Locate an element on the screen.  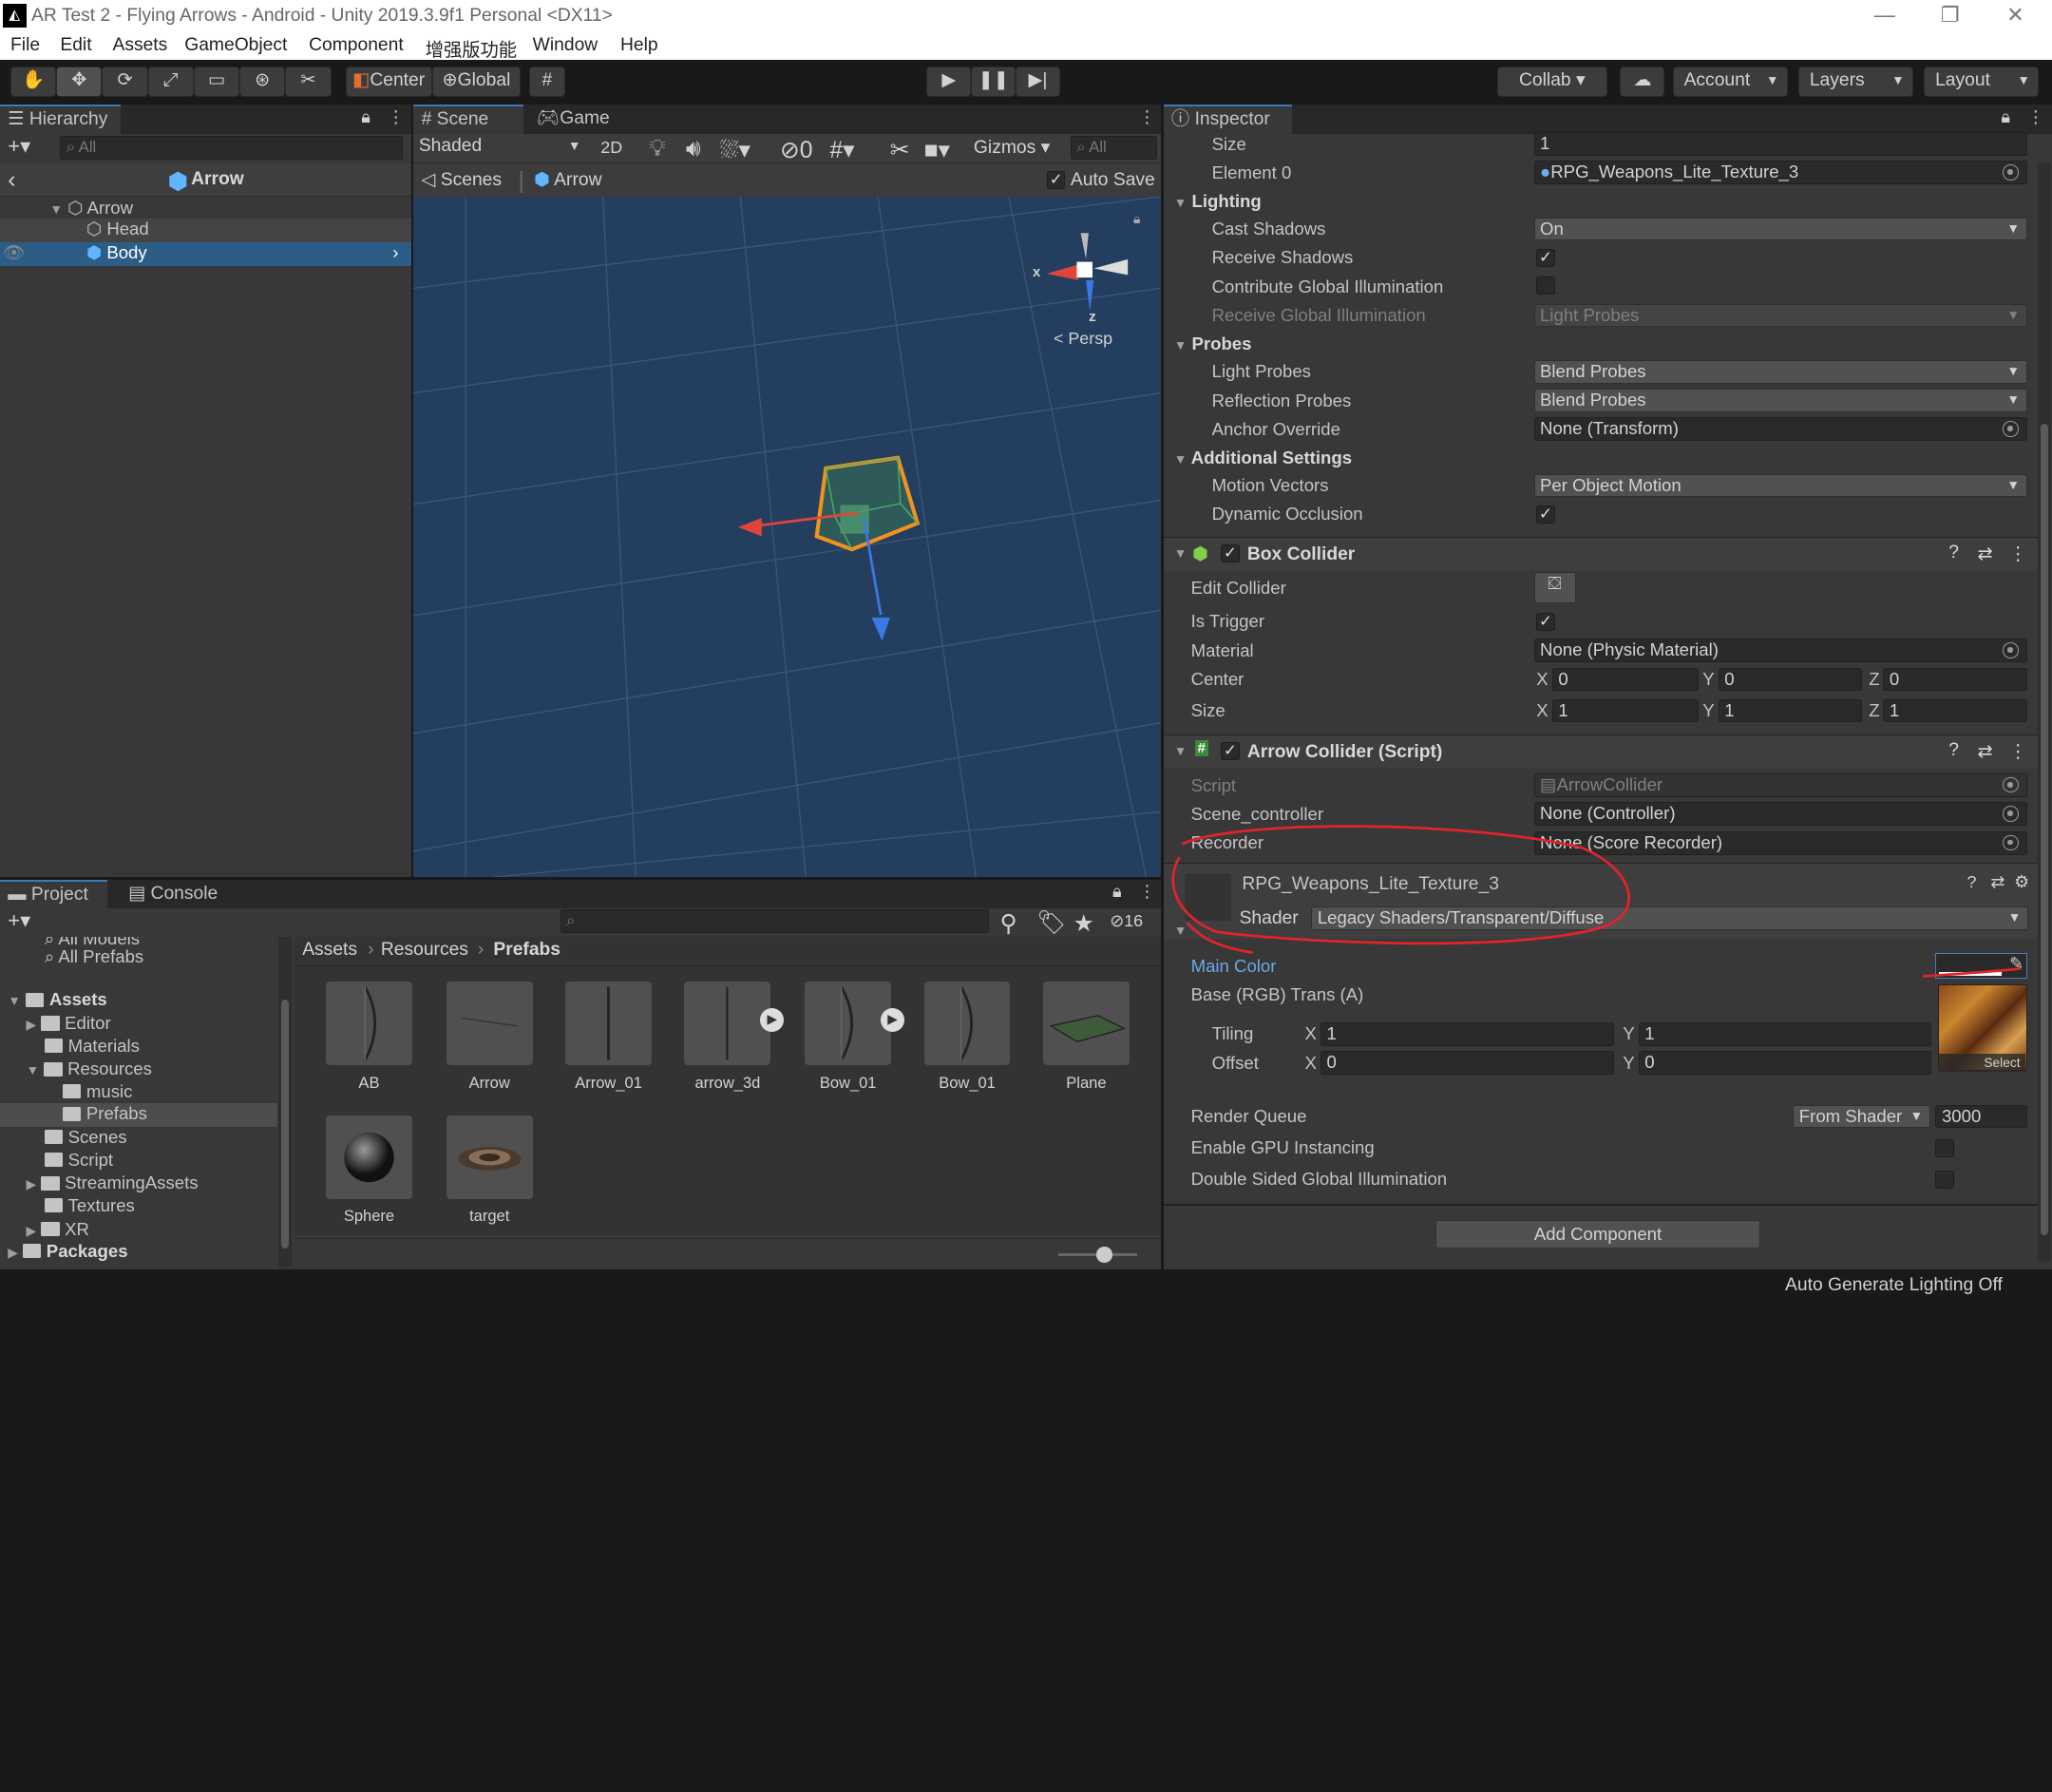
restore-icon: ❐ is located at coordinates (1950, 16).